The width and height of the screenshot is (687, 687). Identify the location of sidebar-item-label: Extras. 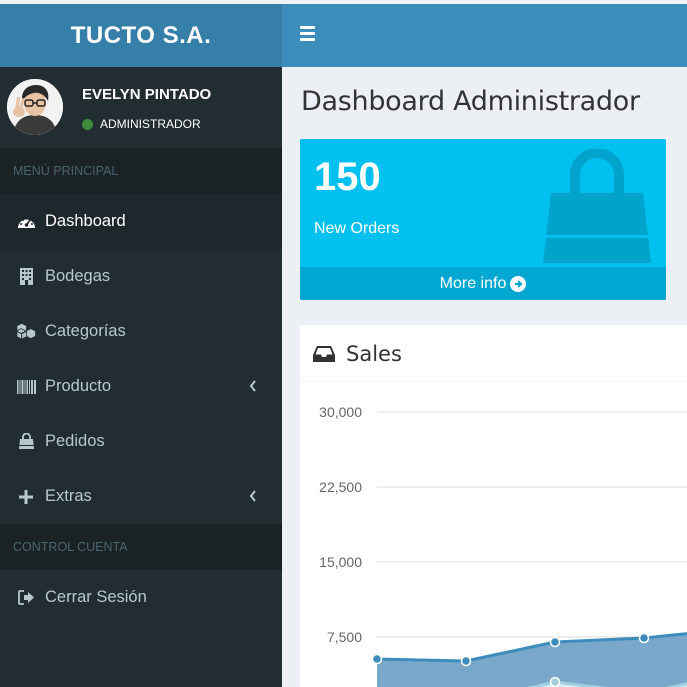
(68, 496).